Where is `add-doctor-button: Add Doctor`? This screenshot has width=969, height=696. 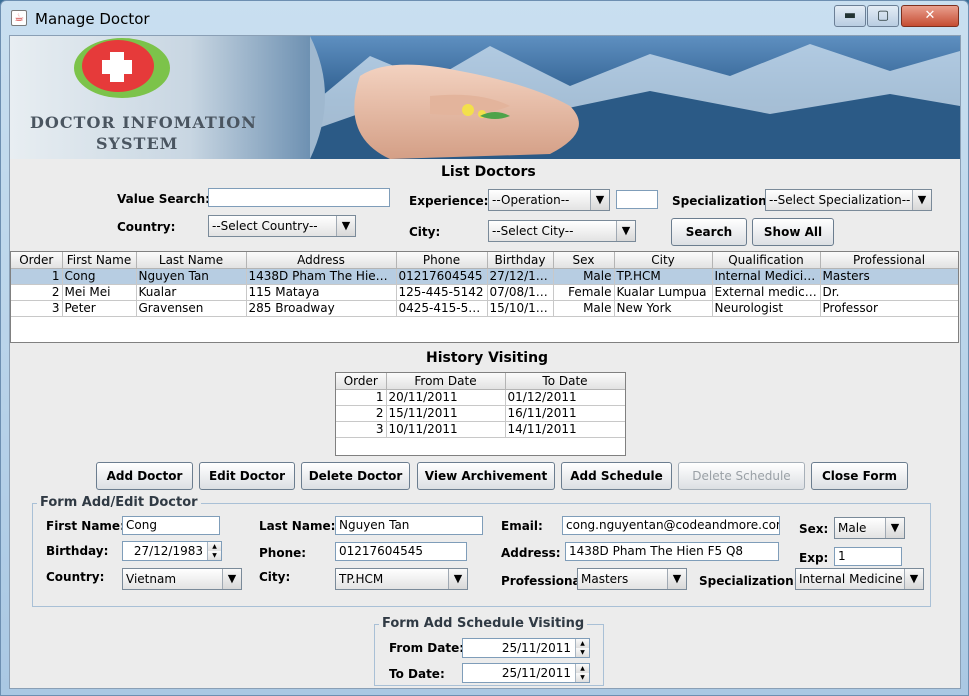
add-doctor-button: Add Doctor is located at coordinates (144, 476).